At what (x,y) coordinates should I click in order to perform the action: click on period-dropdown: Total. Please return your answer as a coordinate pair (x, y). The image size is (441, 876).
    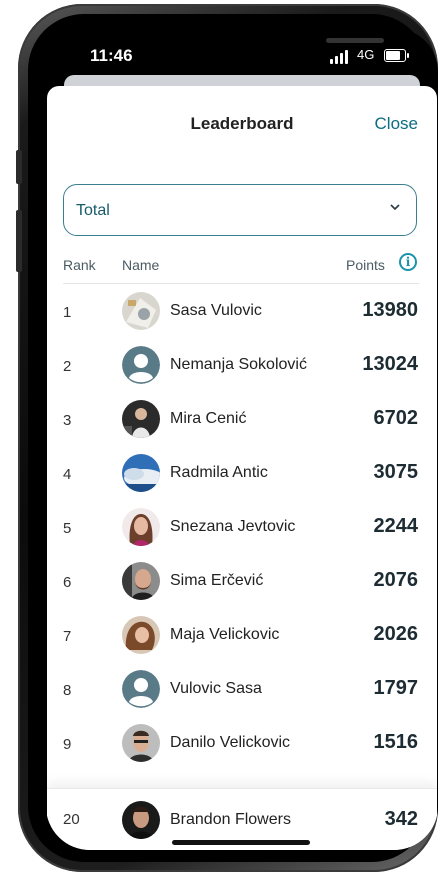
    Looking at the image, I should click on (240, 210).